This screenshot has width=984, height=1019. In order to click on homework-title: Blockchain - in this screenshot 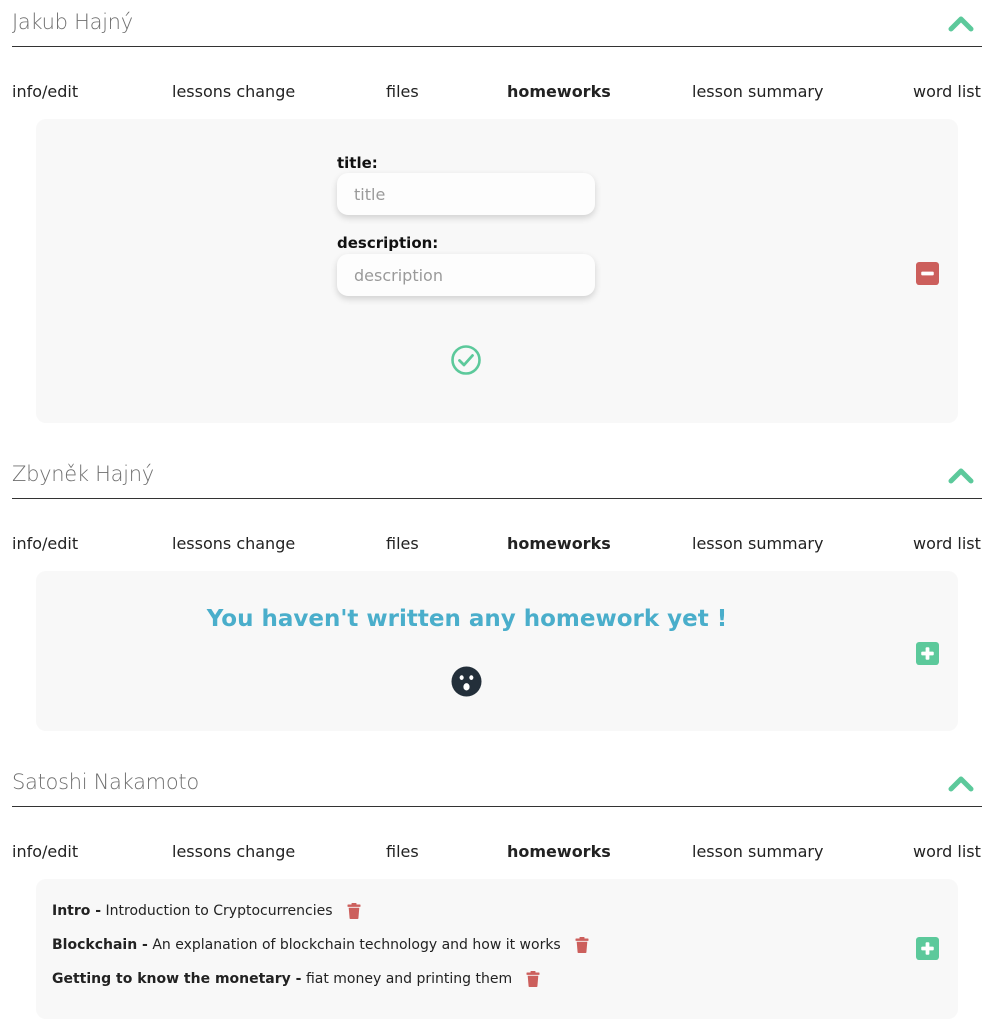, I will do `click(100, 945)`.